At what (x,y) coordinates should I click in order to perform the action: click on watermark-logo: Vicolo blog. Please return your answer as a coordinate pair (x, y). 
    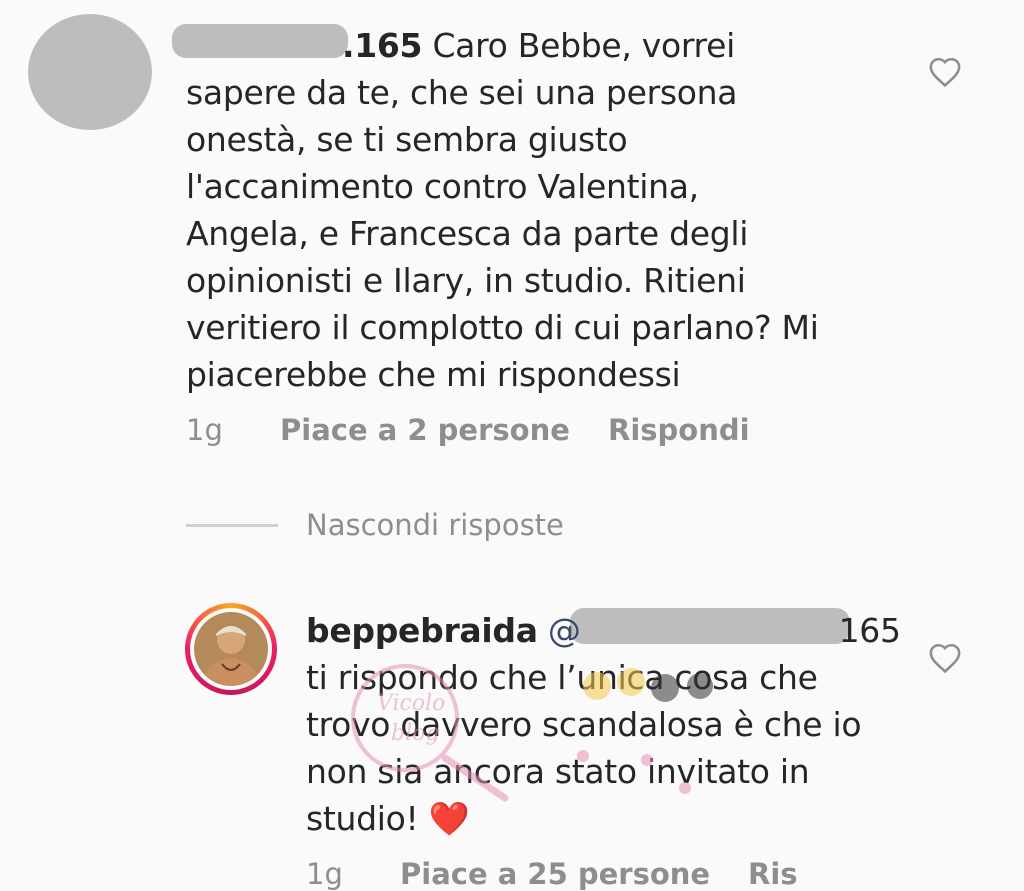
    Looking at the image, I should click on (560, 728).